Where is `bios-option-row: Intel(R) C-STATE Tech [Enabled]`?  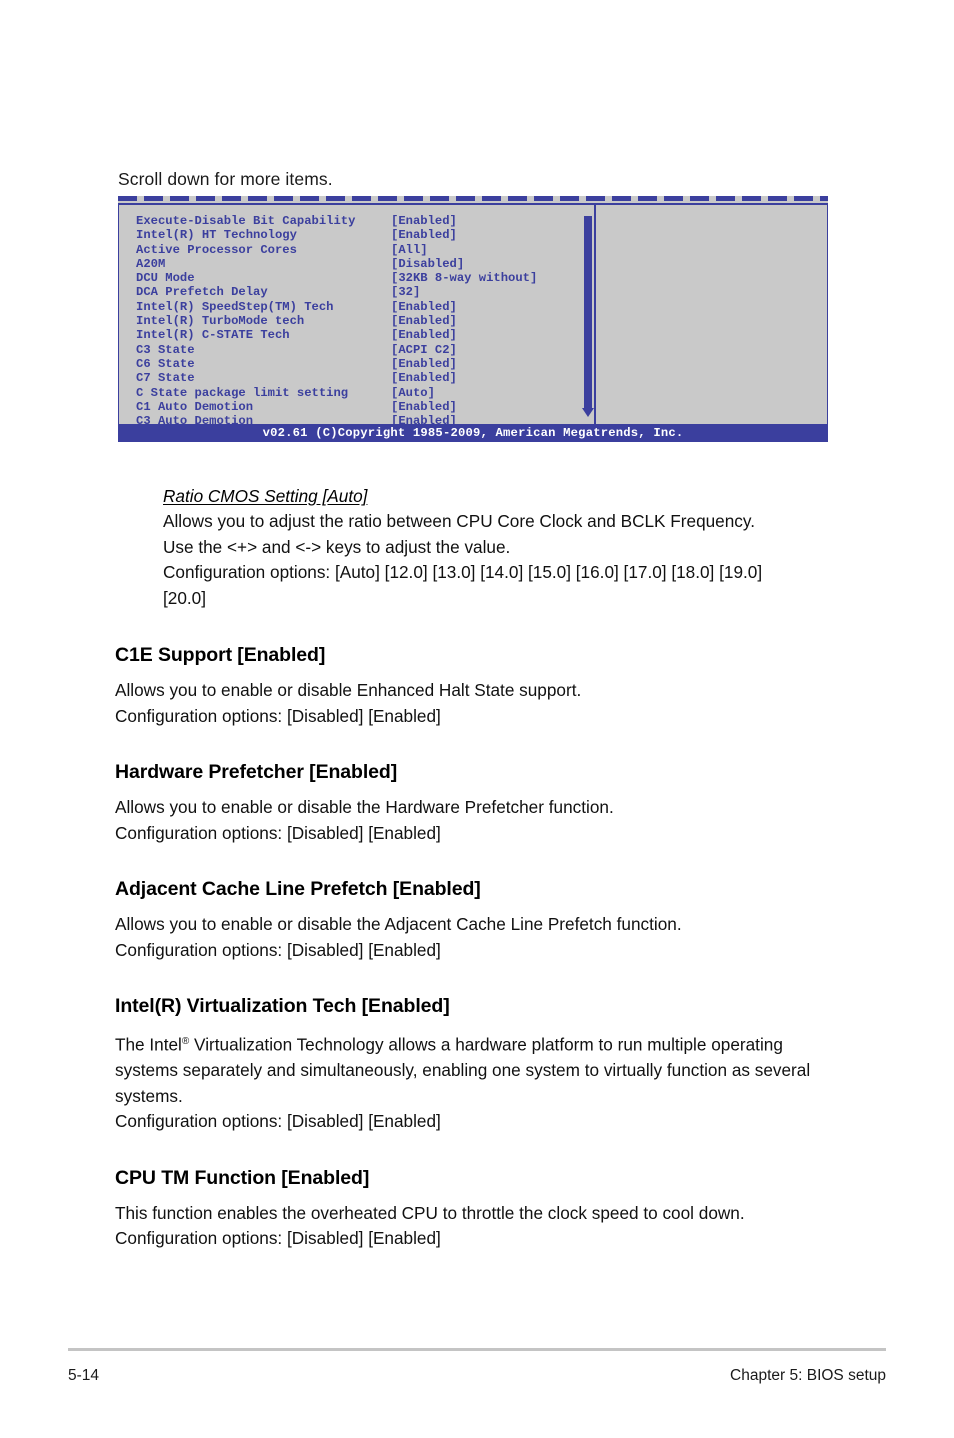
bios-option-row: Intel(R) C-STATE Tech [Enabled] is located at coordinates (348, 335).